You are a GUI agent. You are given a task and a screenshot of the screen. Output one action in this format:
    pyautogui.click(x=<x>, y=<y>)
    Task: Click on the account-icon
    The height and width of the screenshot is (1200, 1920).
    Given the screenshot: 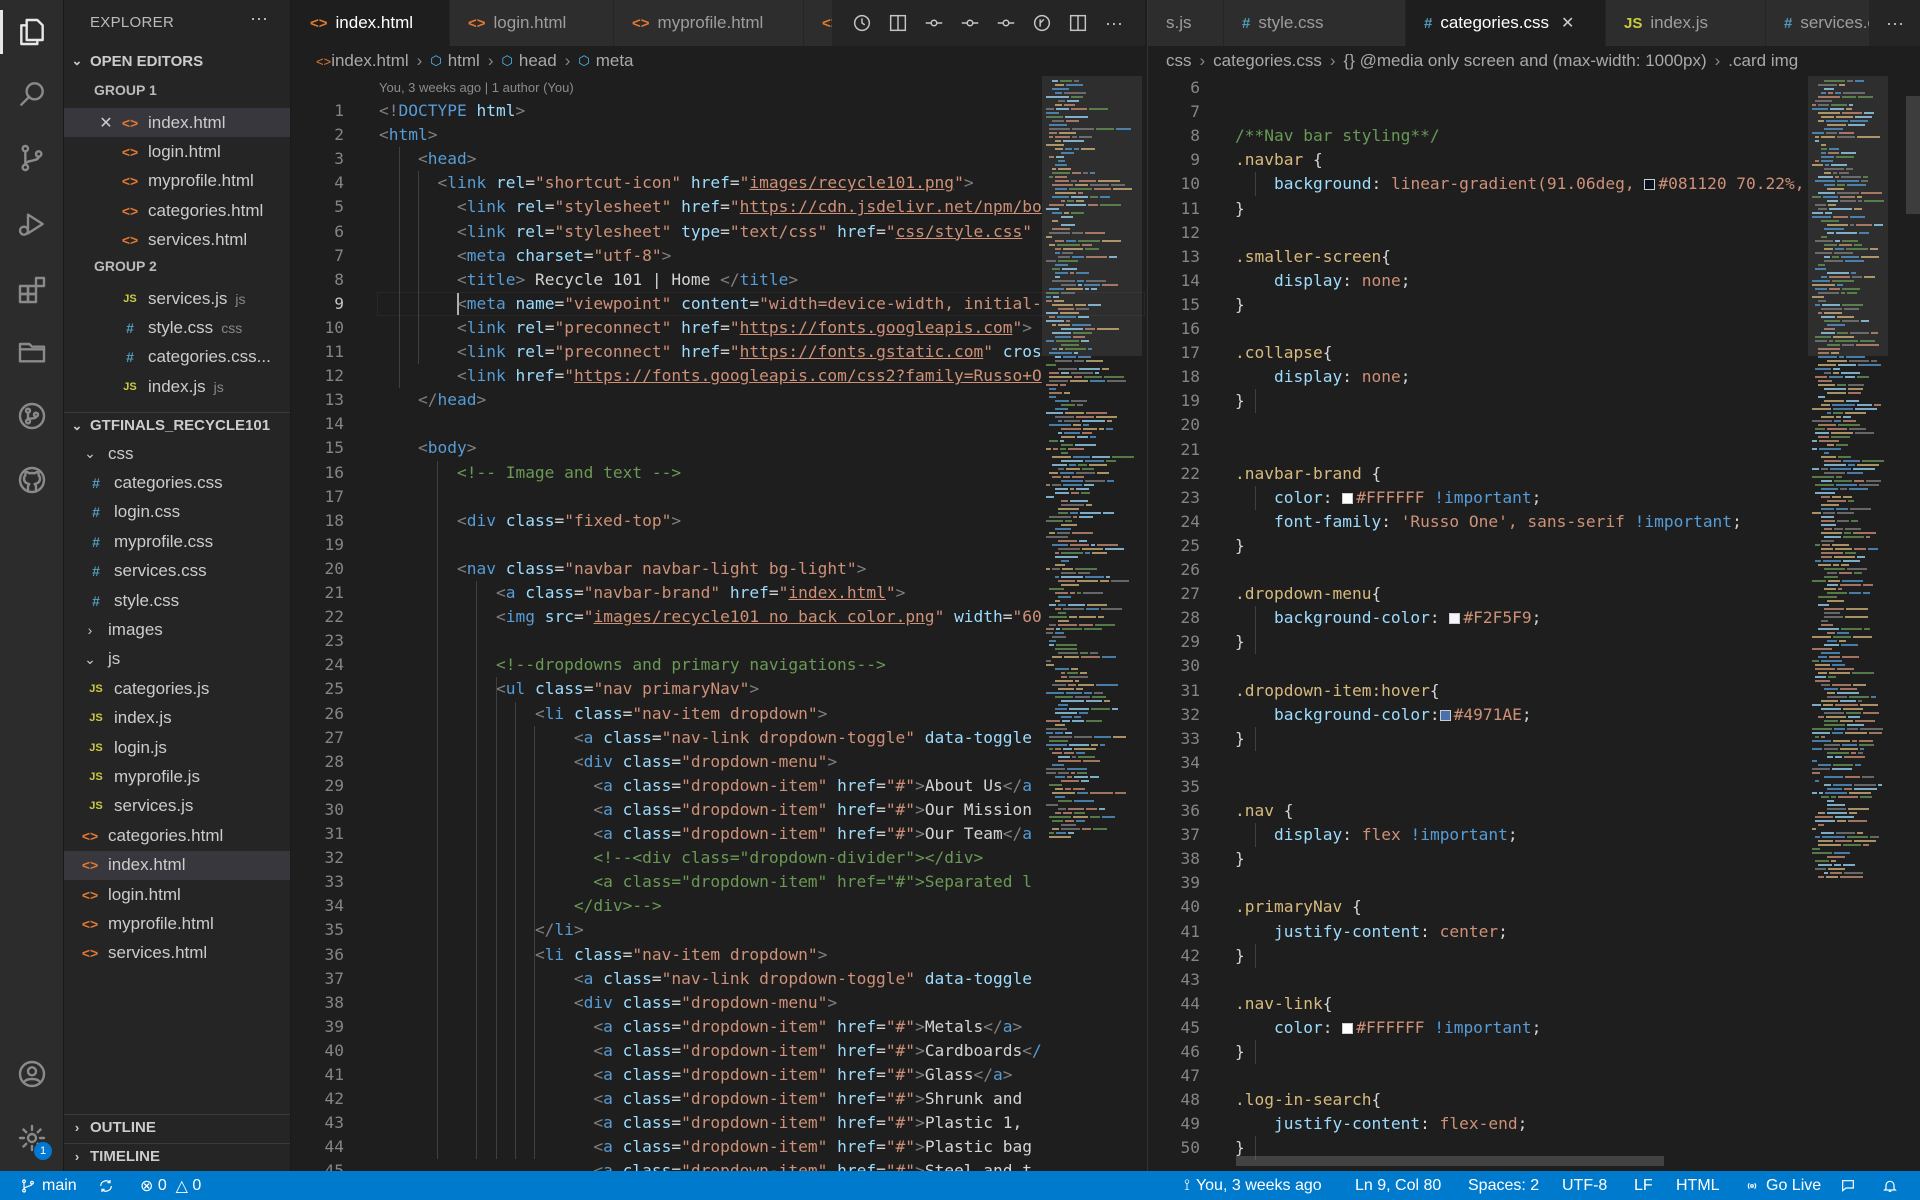 What is the action you would take?
    pyautogui.click(x=32, y=1074)
    